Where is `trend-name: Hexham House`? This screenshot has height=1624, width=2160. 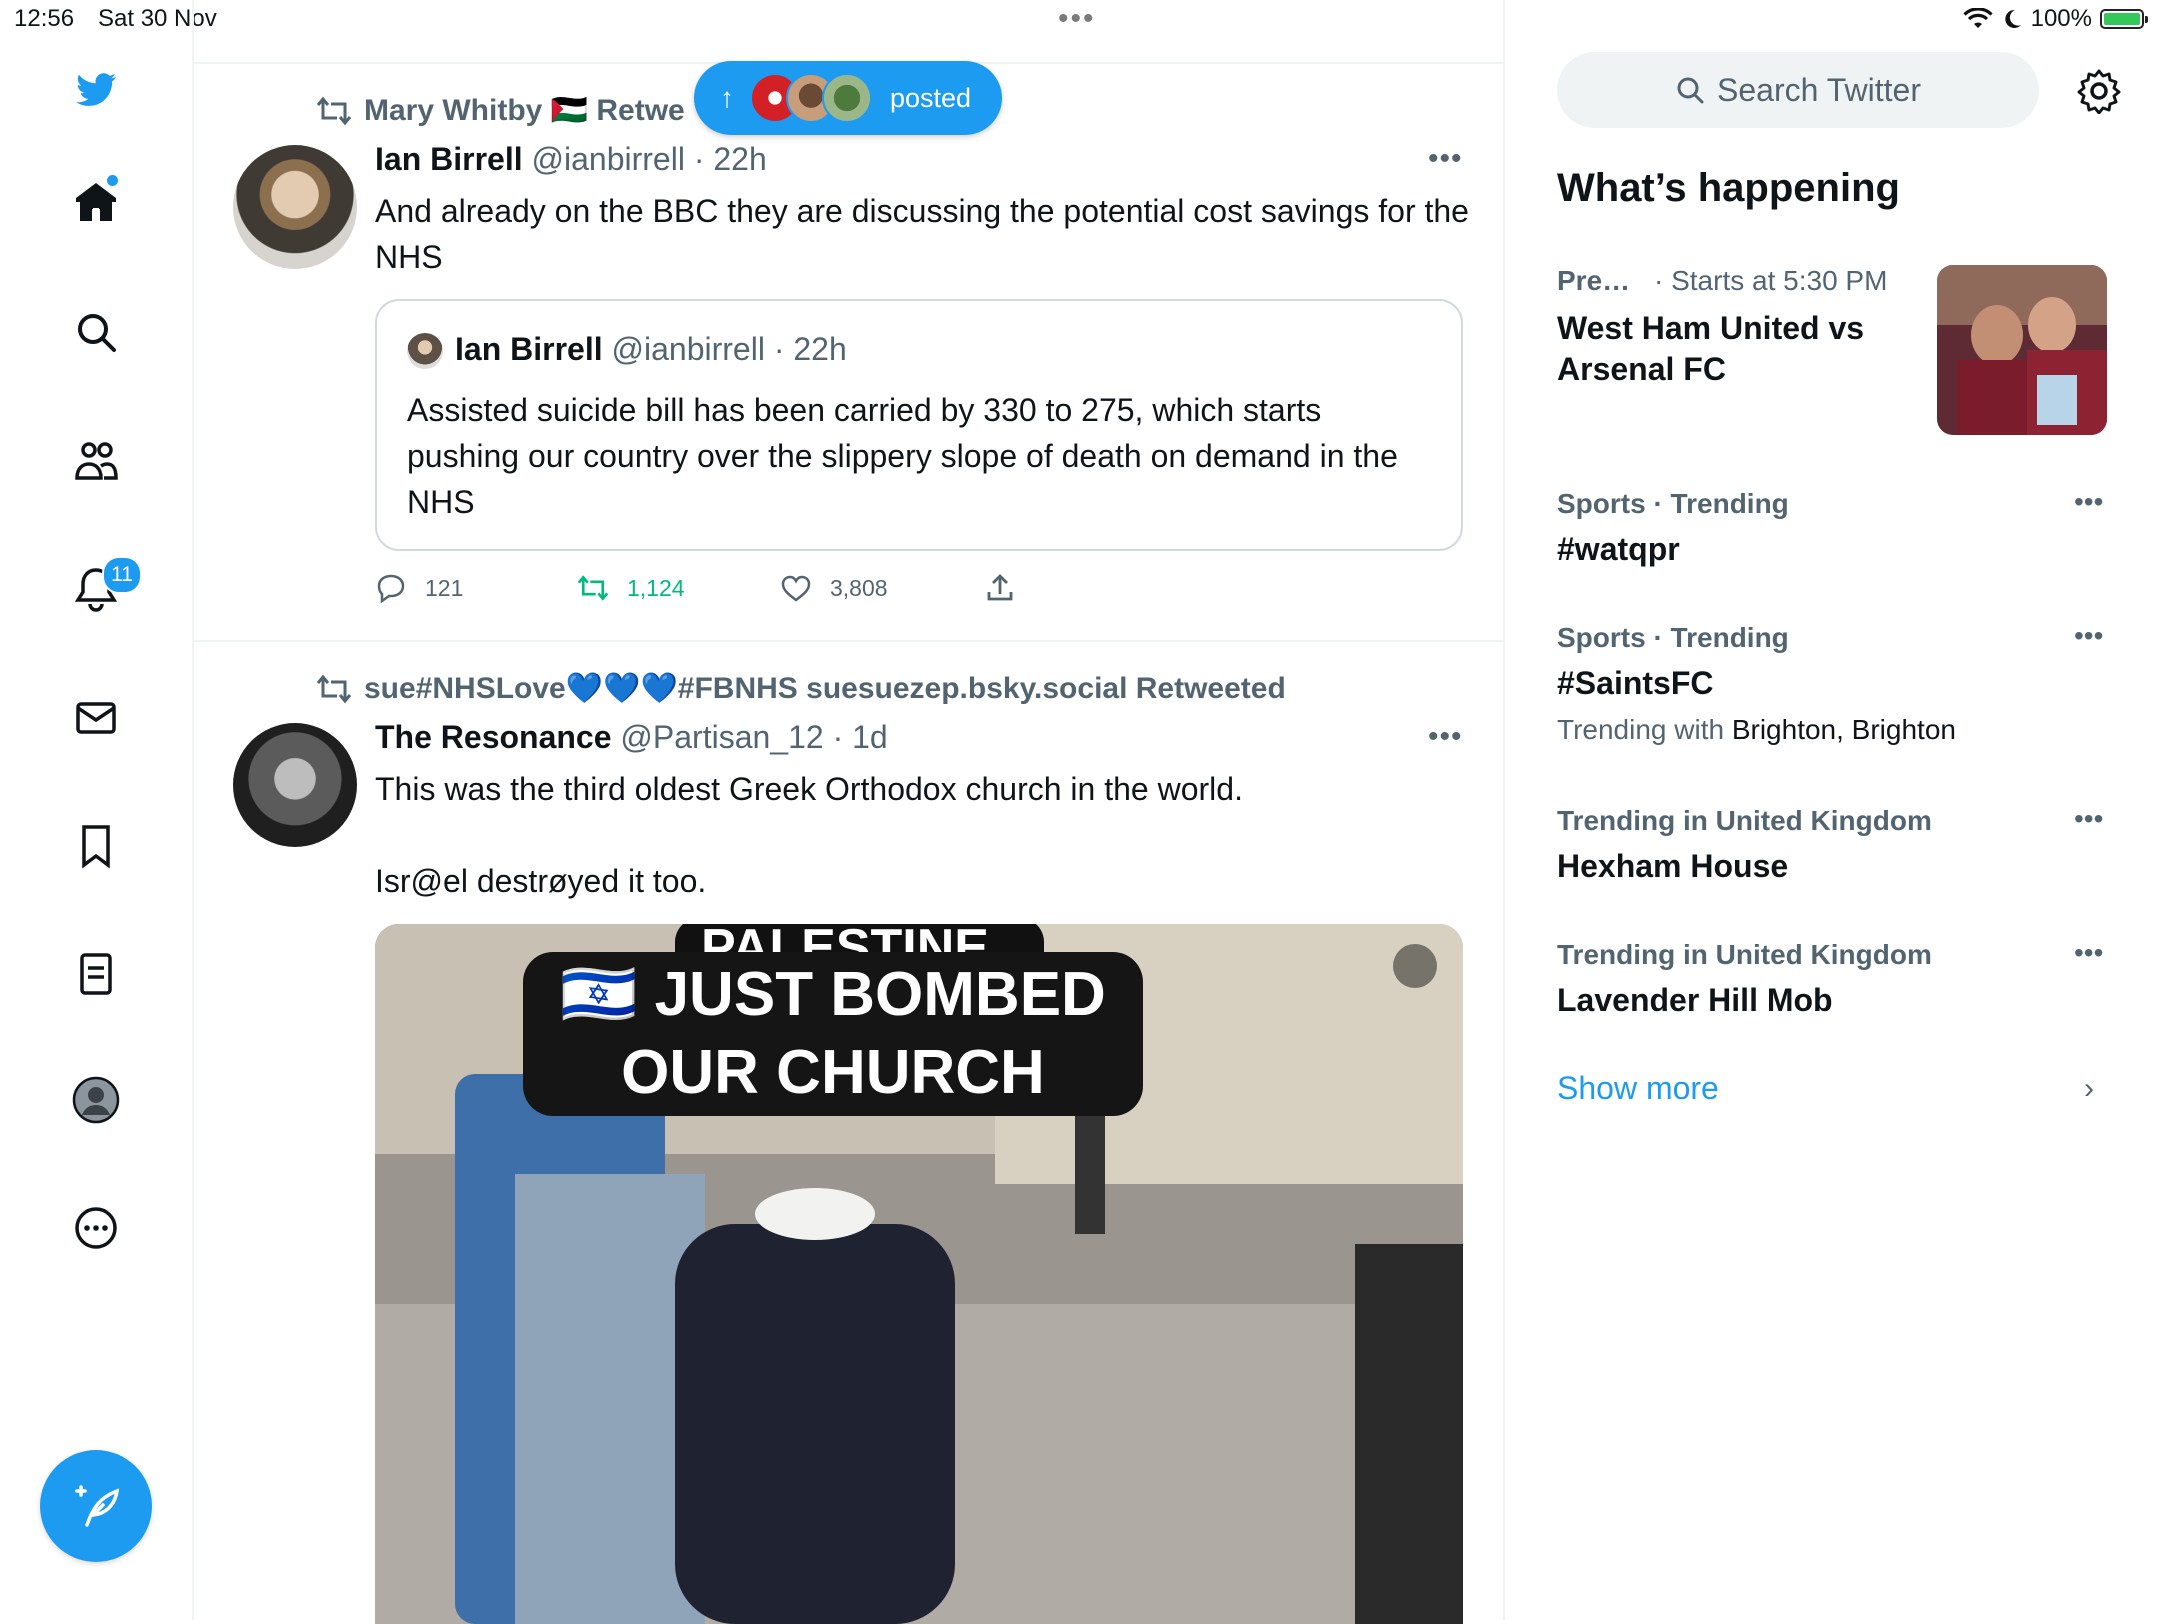
trend-name: Hexham House is located at coordinates (1673, 866).